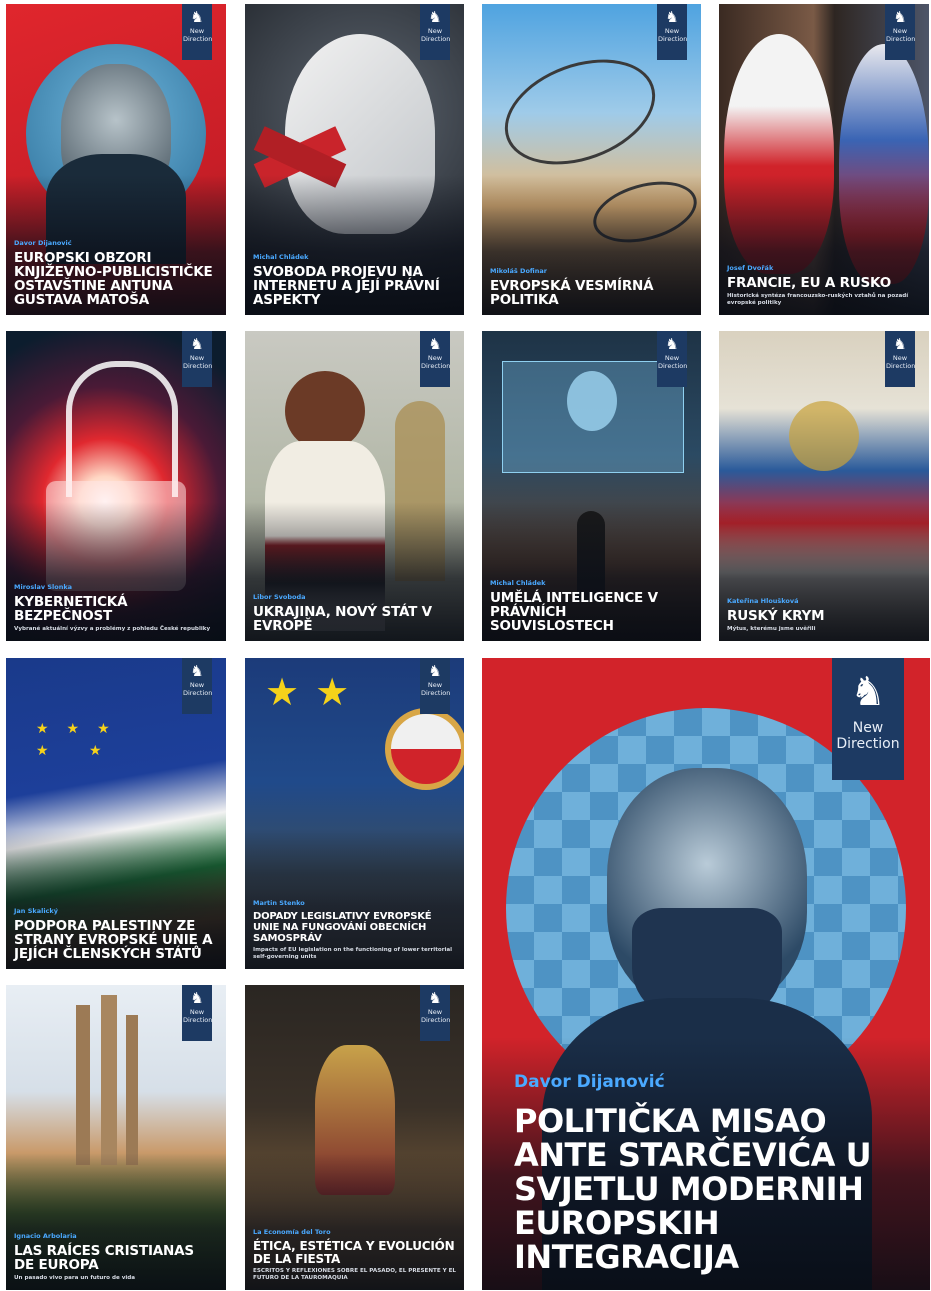 Image resolution: width=931 pixels, height=1291 pixels. What do you see at coordinates (43, 587) in the screenshot?
I see `cover-author: Miroslav Slonka` at bounding box center [43, 587].